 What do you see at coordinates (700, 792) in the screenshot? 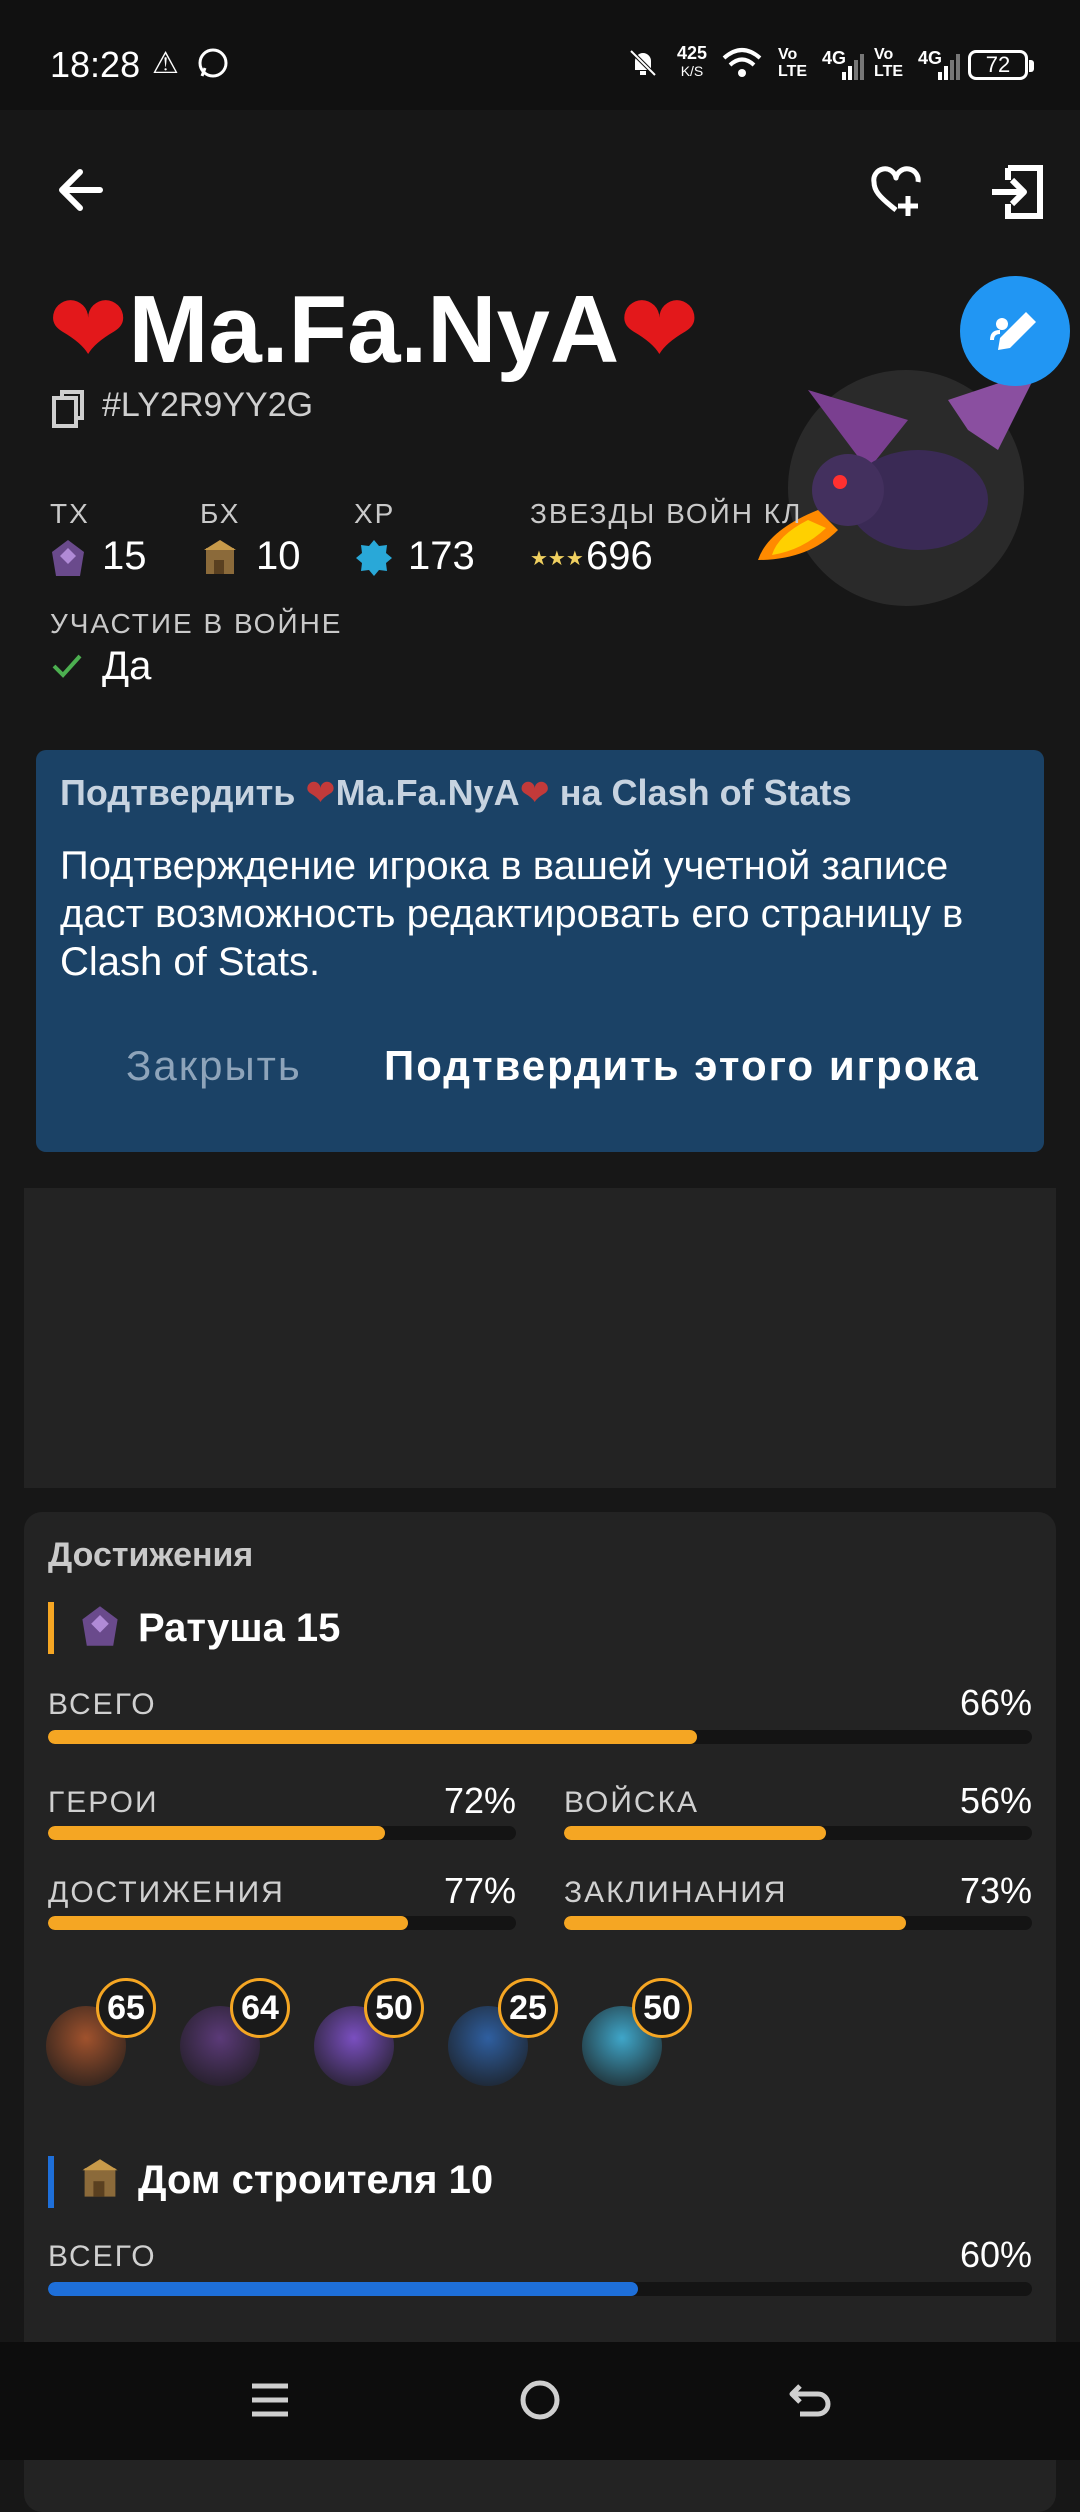
I see `verify-title-suffix: на Clash of Stats` at bounding box center [700, 792].